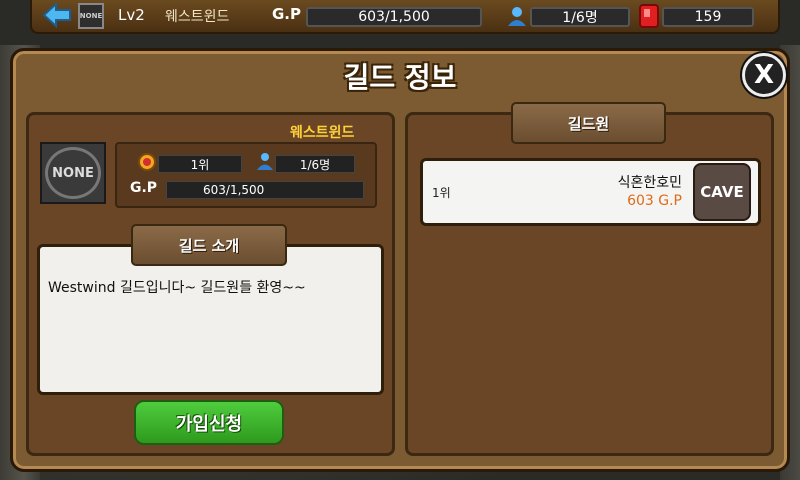 This screenshot has width=800, height=480. Describe the element at coordinates (91, 16) in the screenshot. I see `top-guild-emblem: NONE` at that location.